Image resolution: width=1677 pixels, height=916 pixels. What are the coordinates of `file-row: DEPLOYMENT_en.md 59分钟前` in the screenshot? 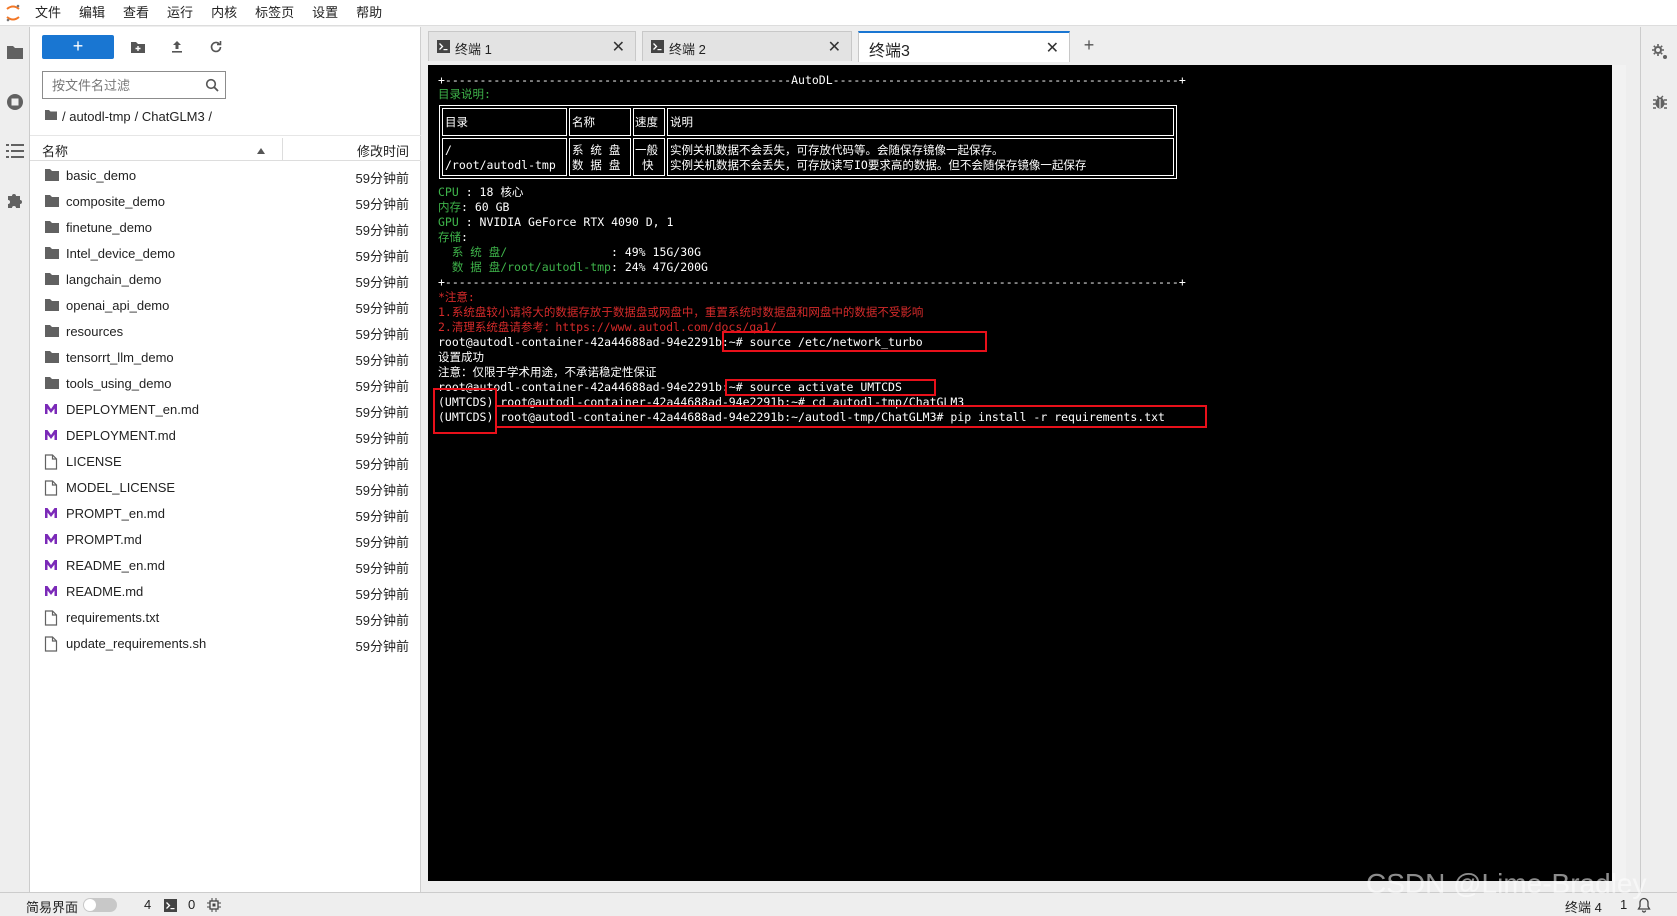 It's located at (225, 410).